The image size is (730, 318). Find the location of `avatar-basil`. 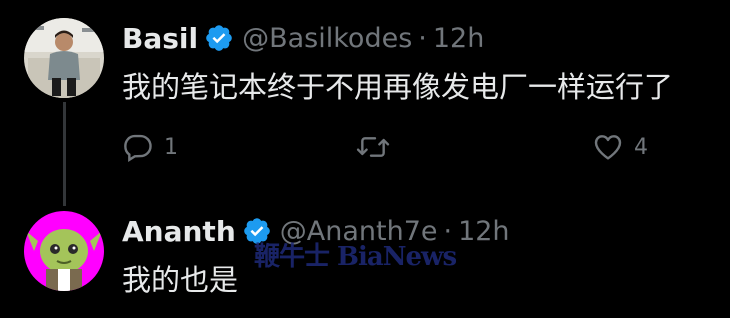

avatar-basil is located at coordinates (64, 58).